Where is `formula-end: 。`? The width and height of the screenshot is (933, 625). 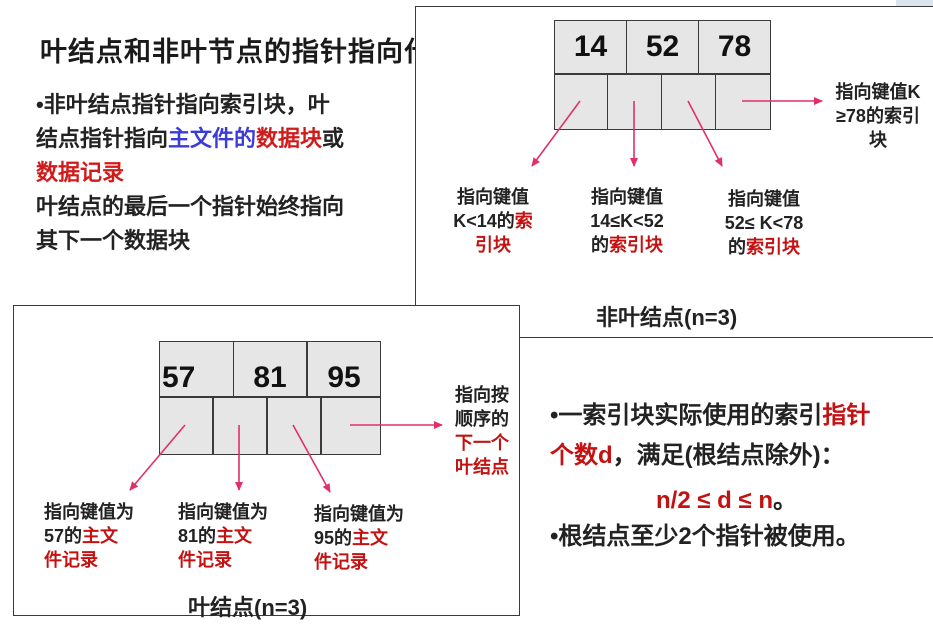
formula-end: 。 is located at coordinates (785, 500).